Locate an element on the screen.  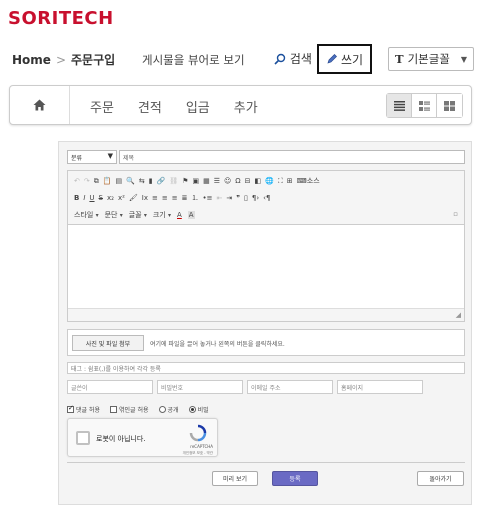
strike-icon: S is located at coordinates (101, 198).